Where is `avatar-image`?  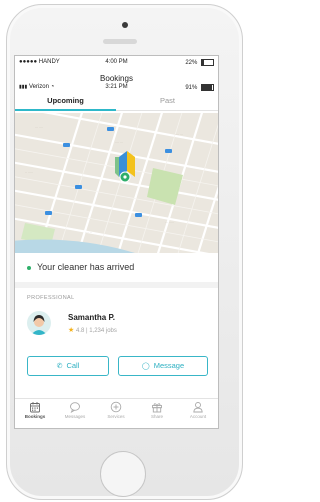 avatar-image is located at coordinates (39, 323).